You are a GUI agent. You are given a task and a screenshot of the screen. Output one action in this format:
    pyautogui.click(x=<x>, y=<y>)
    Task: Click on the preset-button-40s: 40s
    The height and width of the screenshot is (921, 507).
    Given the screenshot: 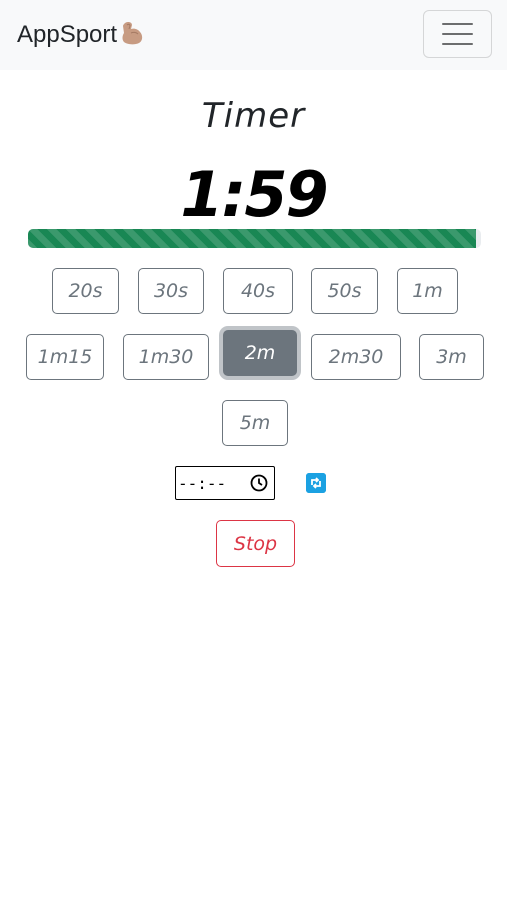 What is the action you would take?
    pyautogui.click(x=258, y=291)
    